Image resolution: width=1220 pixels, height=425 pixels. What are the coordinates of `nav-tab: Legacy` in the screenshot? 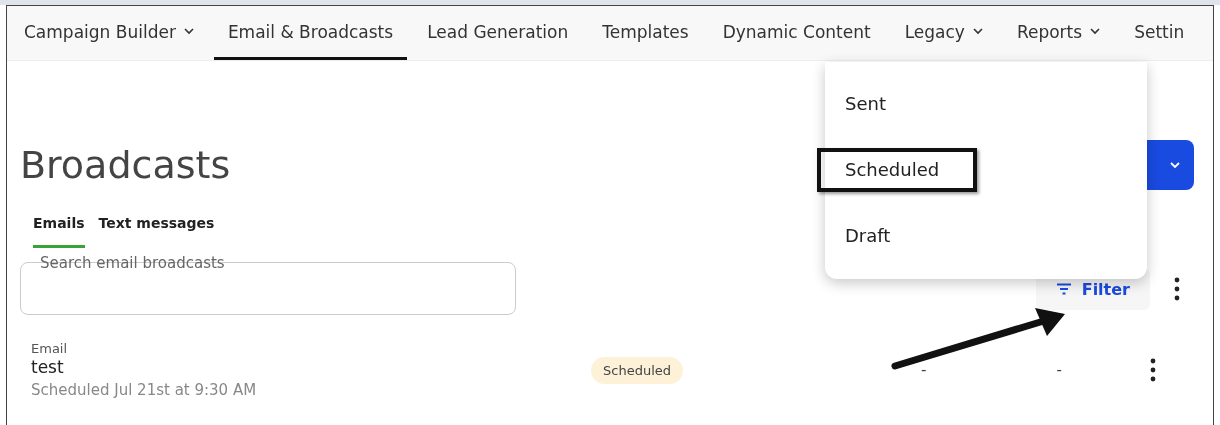 It's located at (943, 33).